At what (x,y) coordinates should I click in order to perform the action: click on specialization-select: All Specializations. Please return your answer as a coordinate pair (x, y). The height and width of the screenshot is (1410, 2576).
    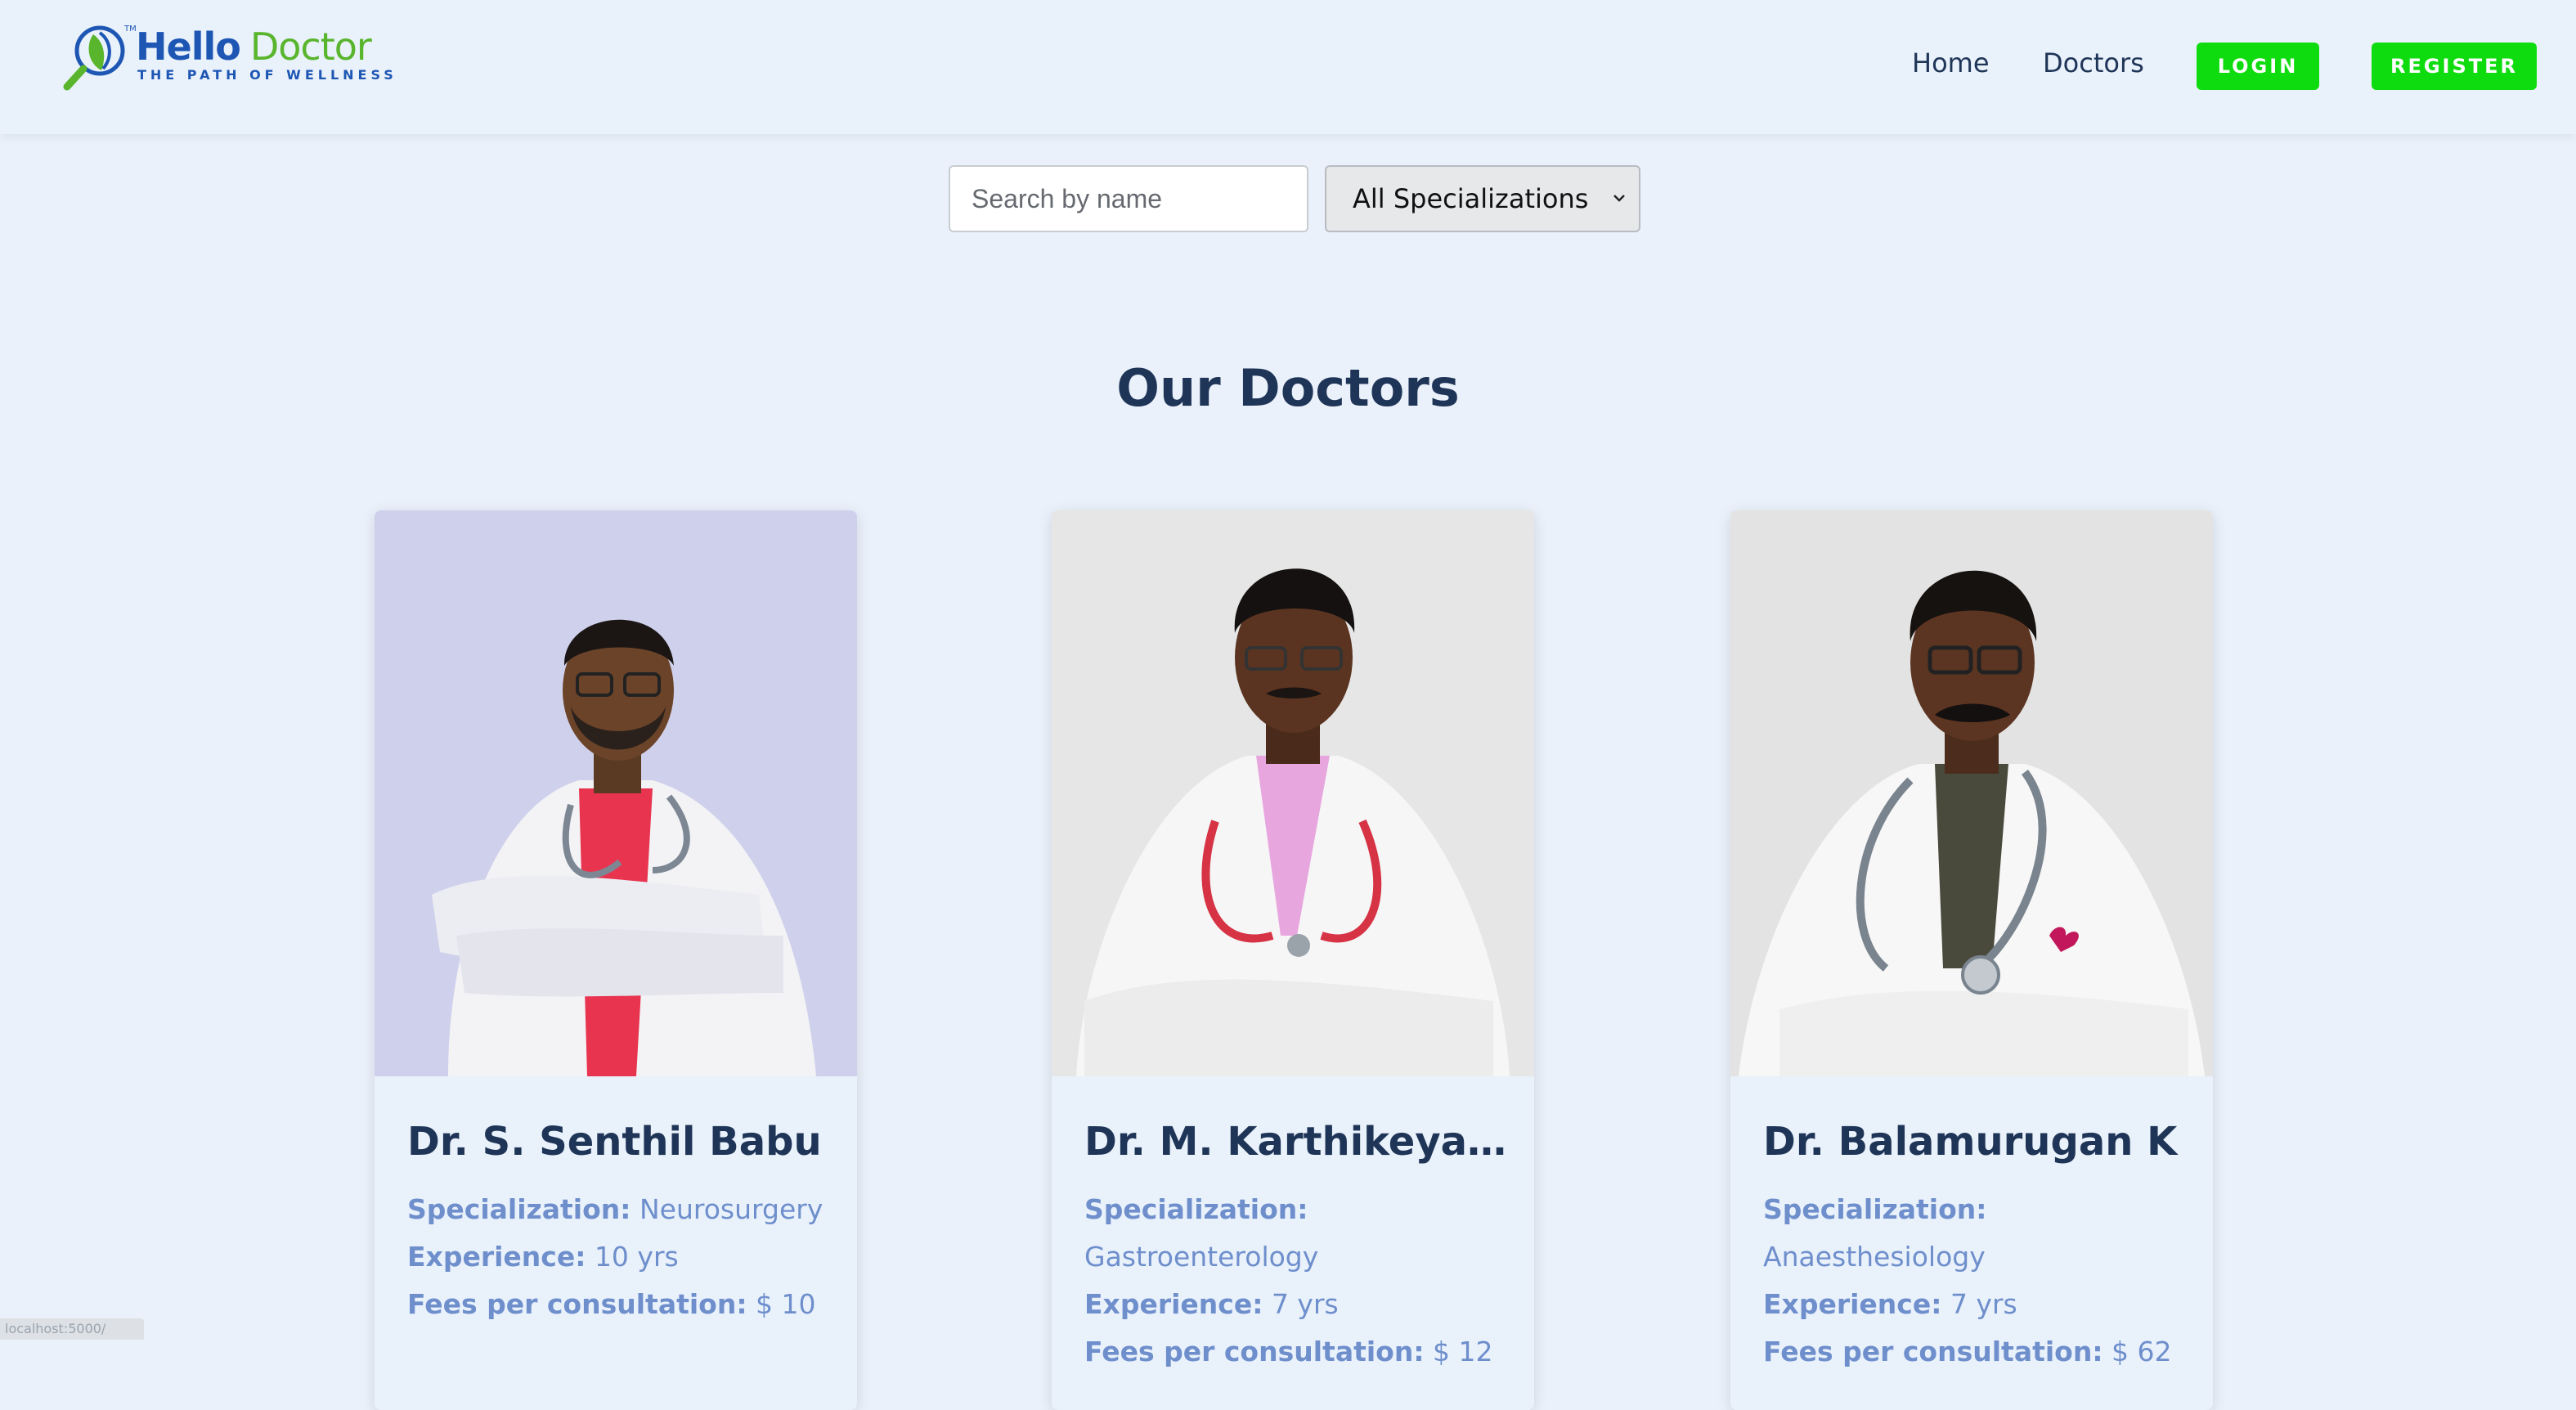
    Looking at the image, I should click on (1482, 198).